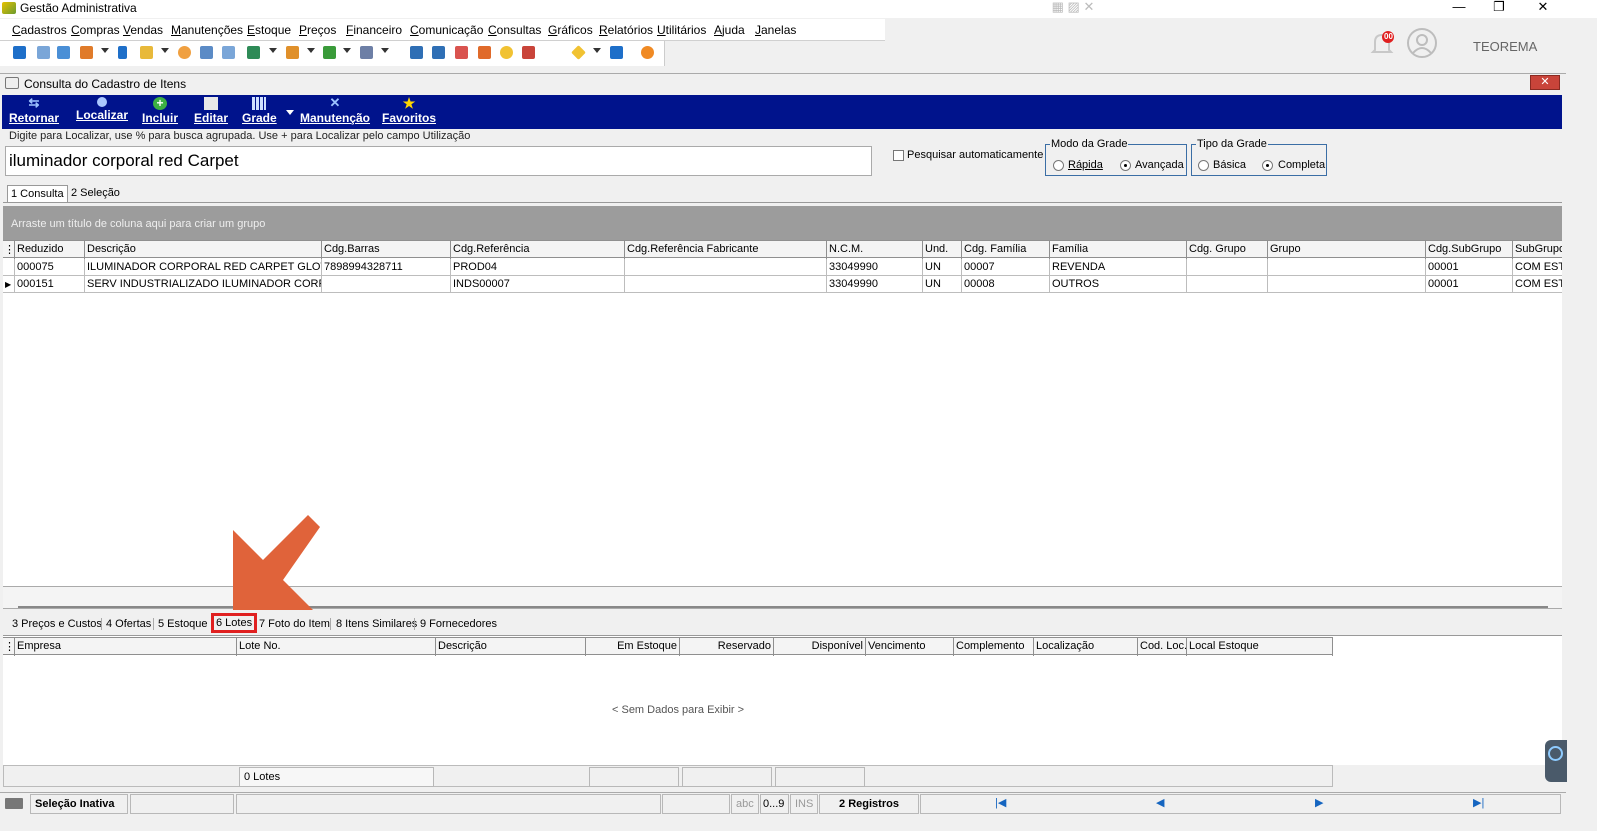 This screenshot has height=831, width=1597. What do you see at coordinates (160, 111) in the screenshot?
I see `incluir-button: + Incluir` at bounding box center [160, 111].